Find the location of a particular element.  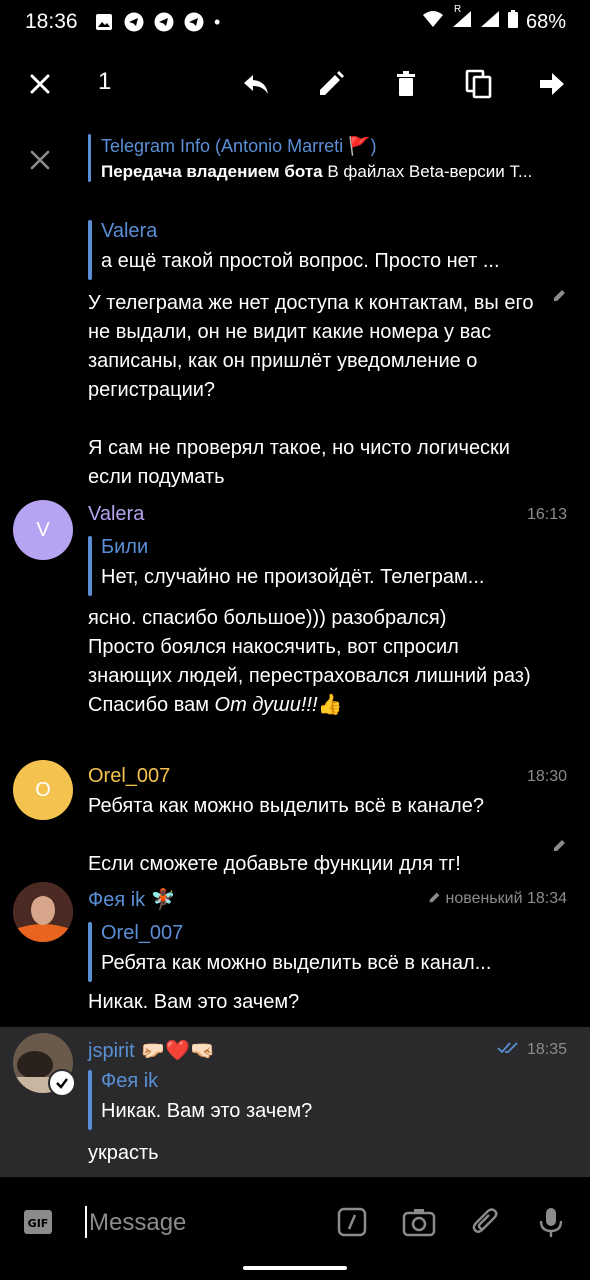

message-composer: GIF Message is located at coordinates (295, 1223).